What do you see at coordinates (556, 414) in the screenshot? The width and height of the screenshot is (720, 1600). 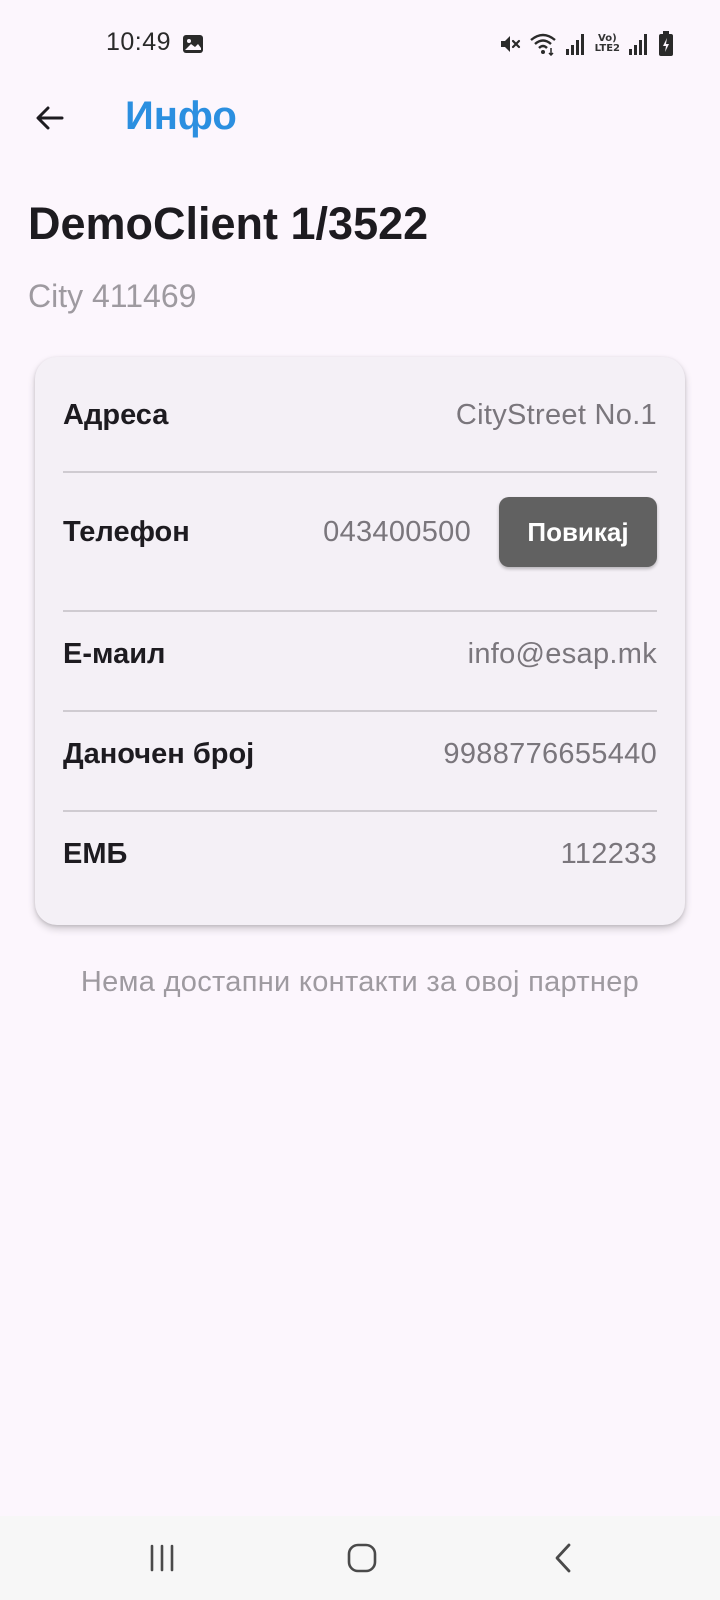 I see `address-value: CityStreet No.1` at bounding box center [556, 414].